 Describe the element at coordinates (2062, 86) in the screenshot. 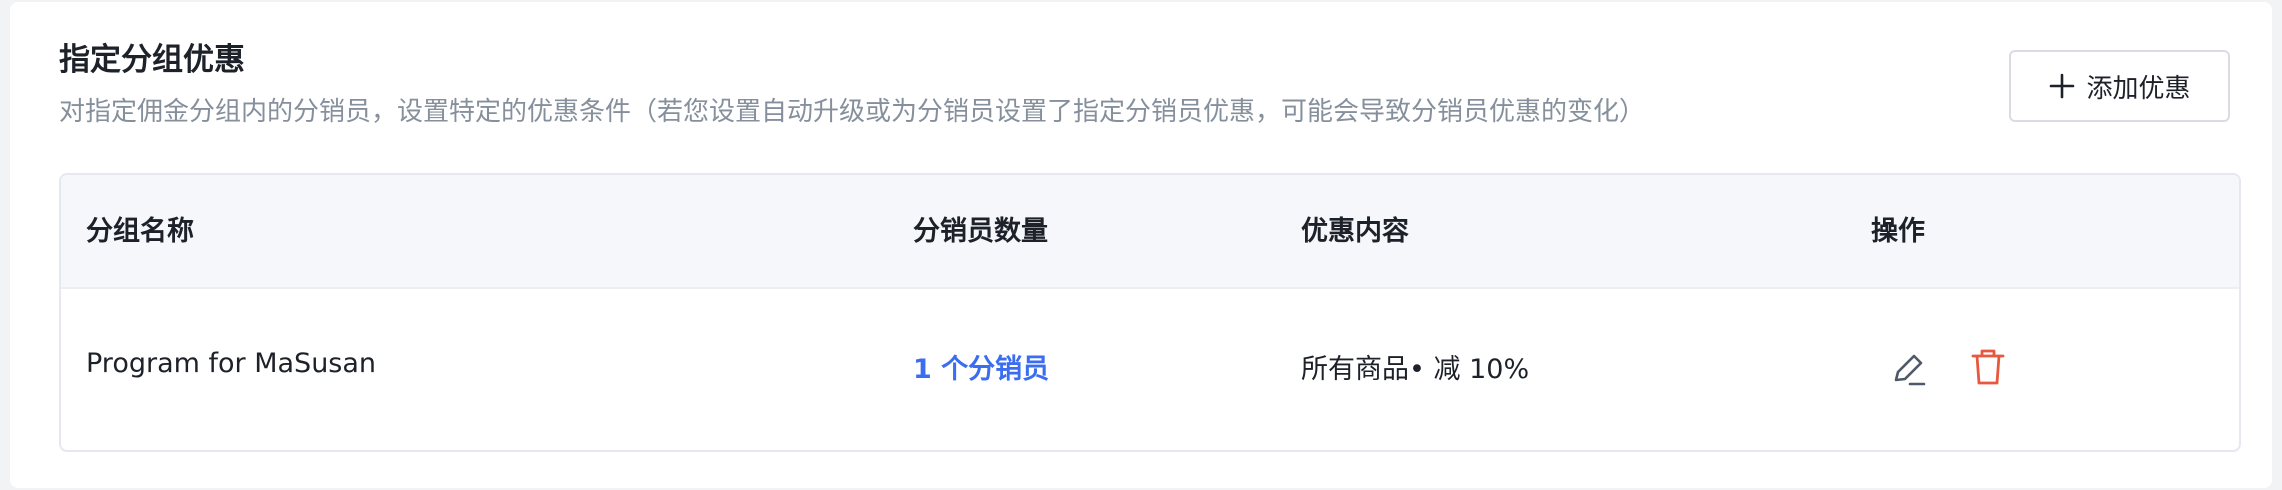

I see `plus-icon` at that location.